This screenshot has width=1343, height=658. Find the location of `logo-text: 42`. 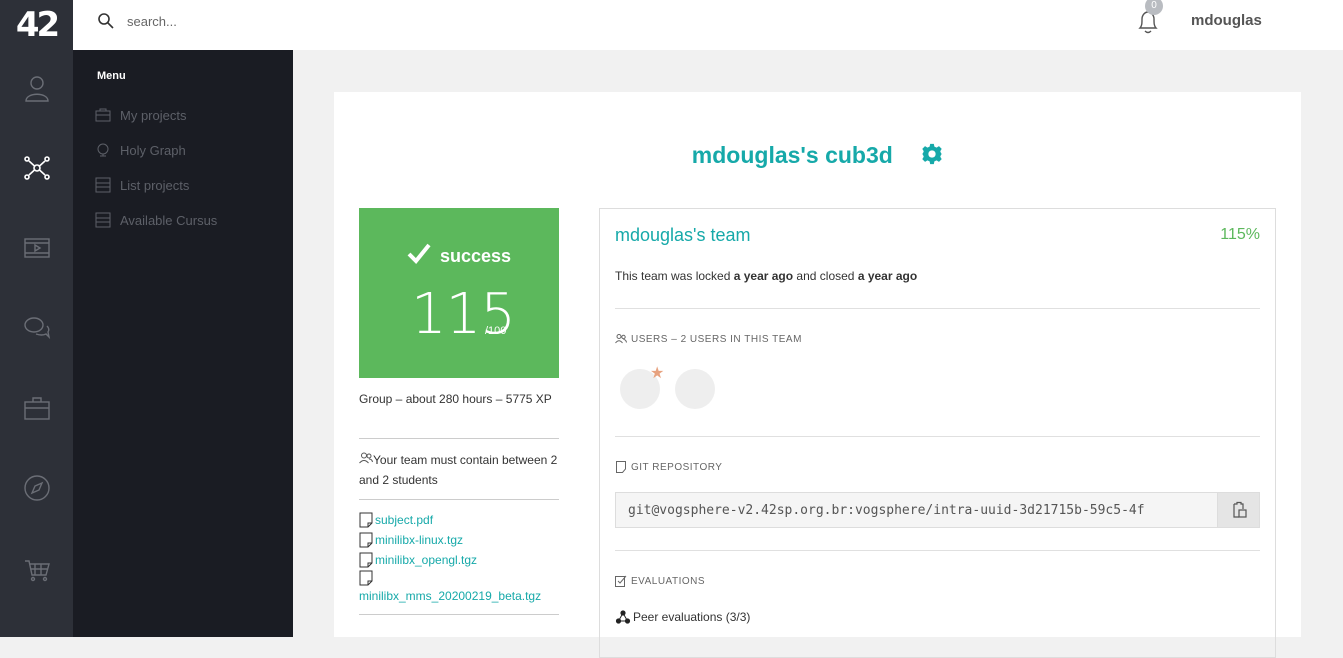

logo-text: 42 is located at coordinates (37, 25).